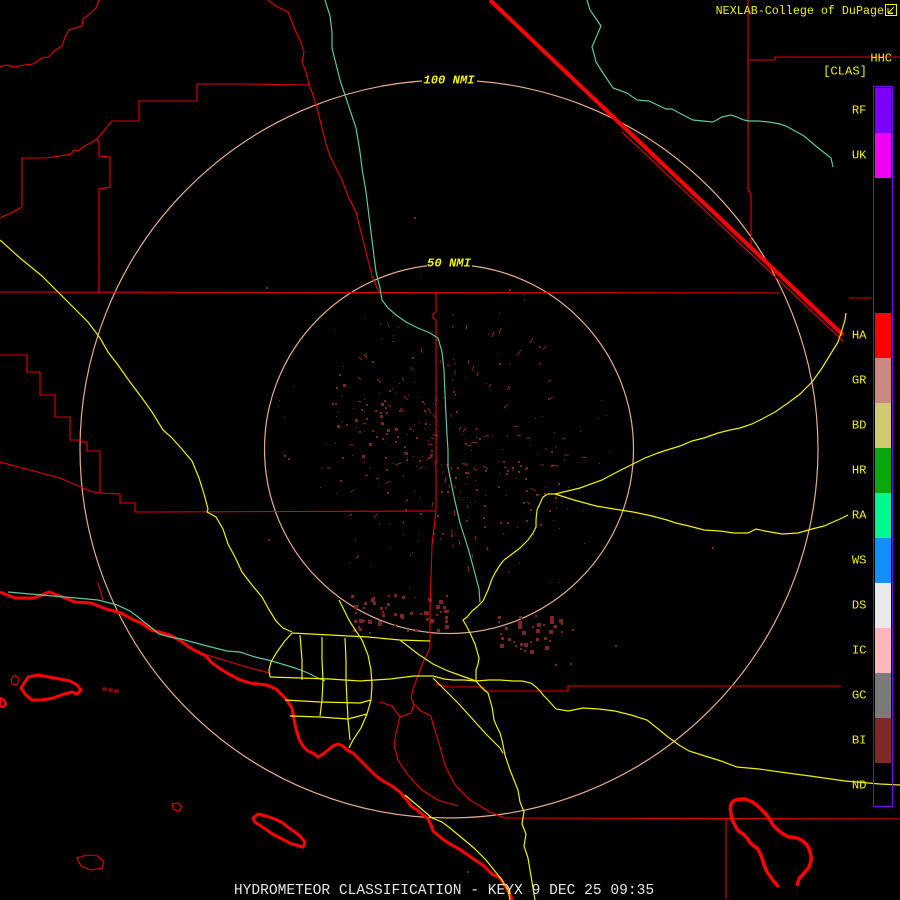 This screenshot has height=900, width=900. Describe the element at coordinates (859, 156) in the screenshot. I see `svg-text: UK` at that location.